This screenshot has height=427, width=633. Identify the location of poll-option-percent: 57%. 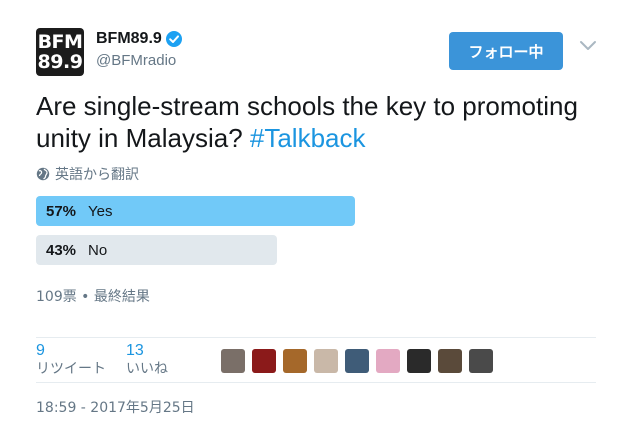
(61, 211).